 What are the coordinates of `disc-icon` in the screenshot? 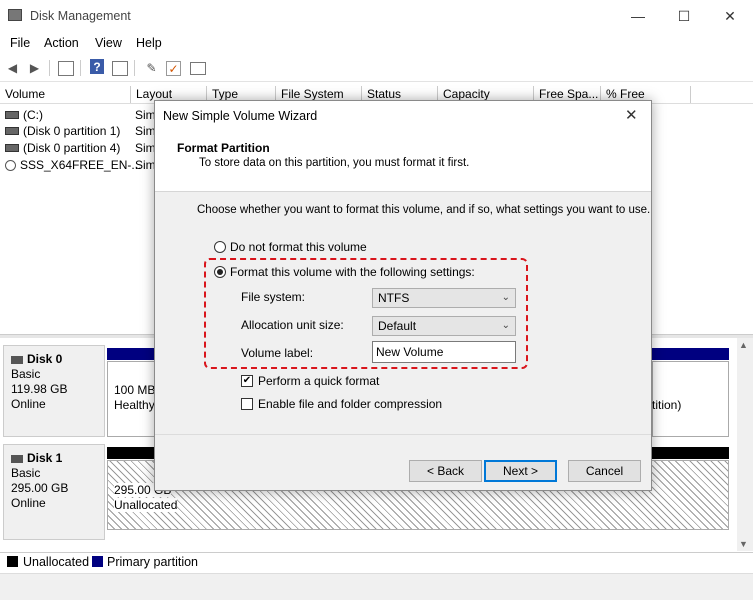 It's located at (10, 165).